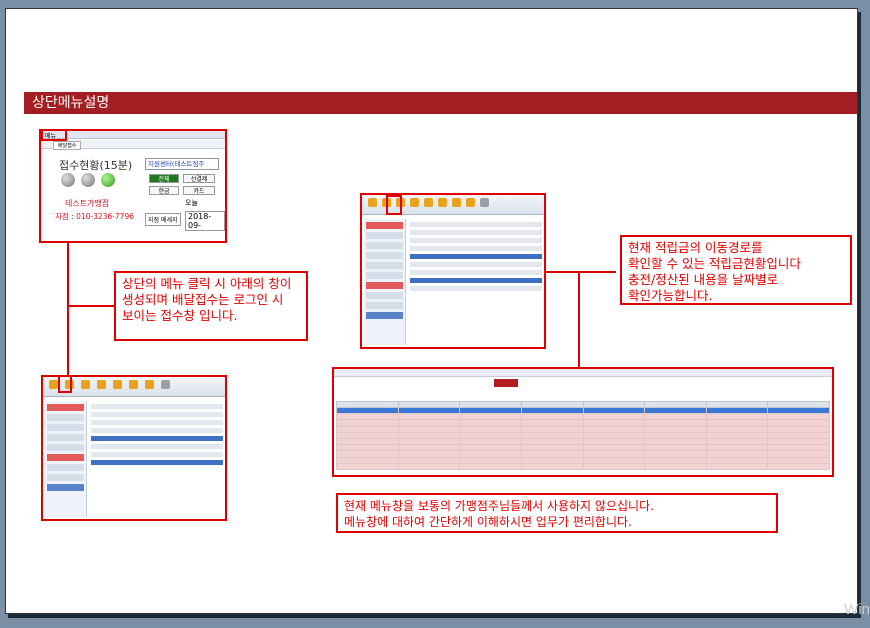  I want to click on branch-select: 지원센터(테스트점주, so click(182, 164).